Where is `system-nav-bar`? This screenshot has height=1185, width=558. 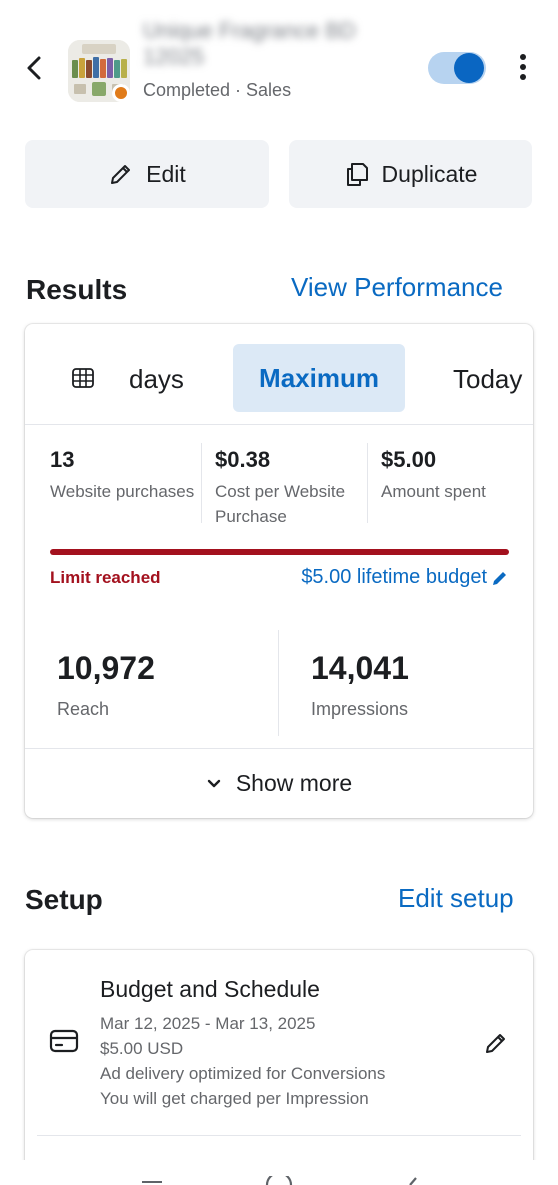
system-nav-bar is located at coordinates (279, 1172).